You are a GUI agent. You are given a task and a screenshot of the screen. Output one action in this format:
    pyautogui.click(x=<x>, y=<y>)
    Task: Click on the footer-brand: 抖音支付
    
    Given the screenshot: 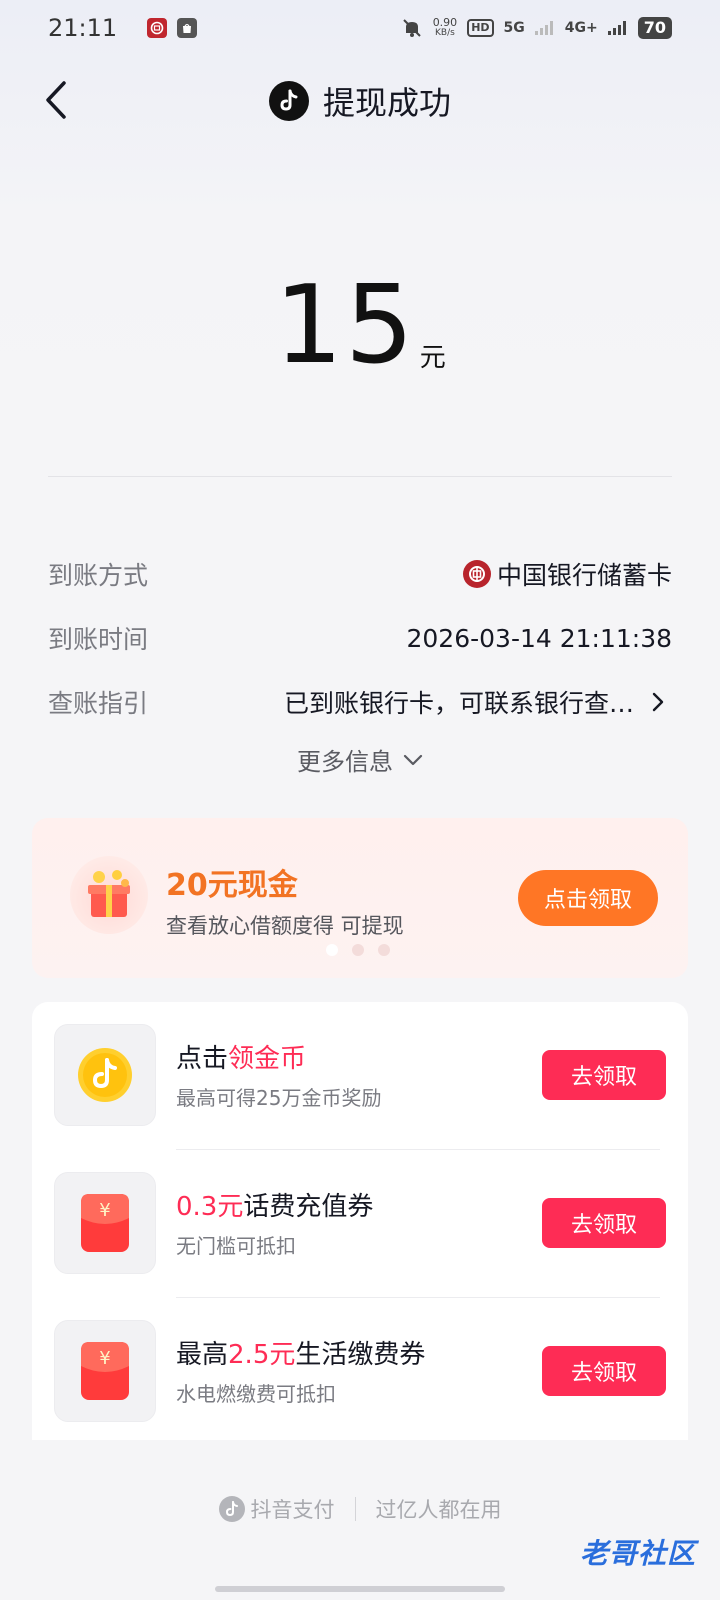 What is the action you would take?
    pyautogui.click(x=276, y=1509)
    